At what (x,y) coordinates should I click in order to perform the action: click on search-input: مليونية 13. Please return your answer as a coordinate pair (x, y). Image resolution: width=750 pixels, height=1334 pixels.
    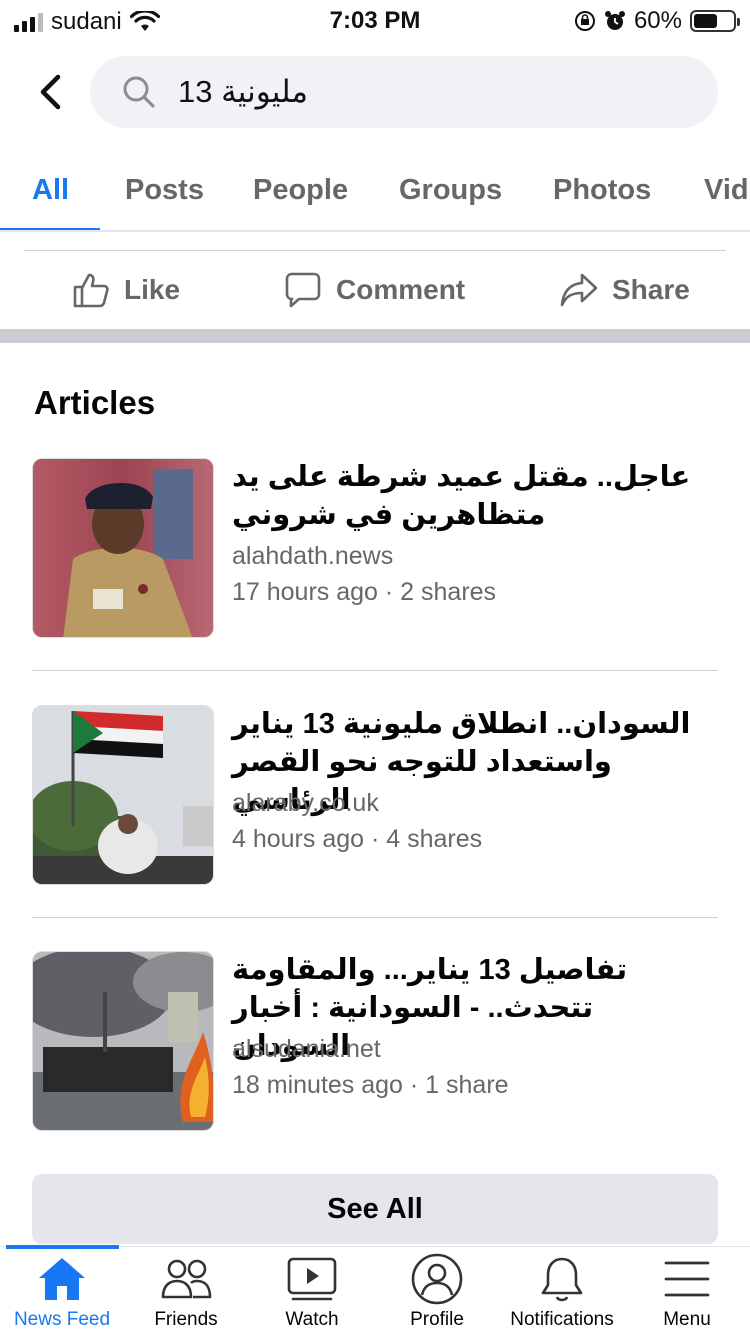
    Looking at the image, I should click on (404, 92).